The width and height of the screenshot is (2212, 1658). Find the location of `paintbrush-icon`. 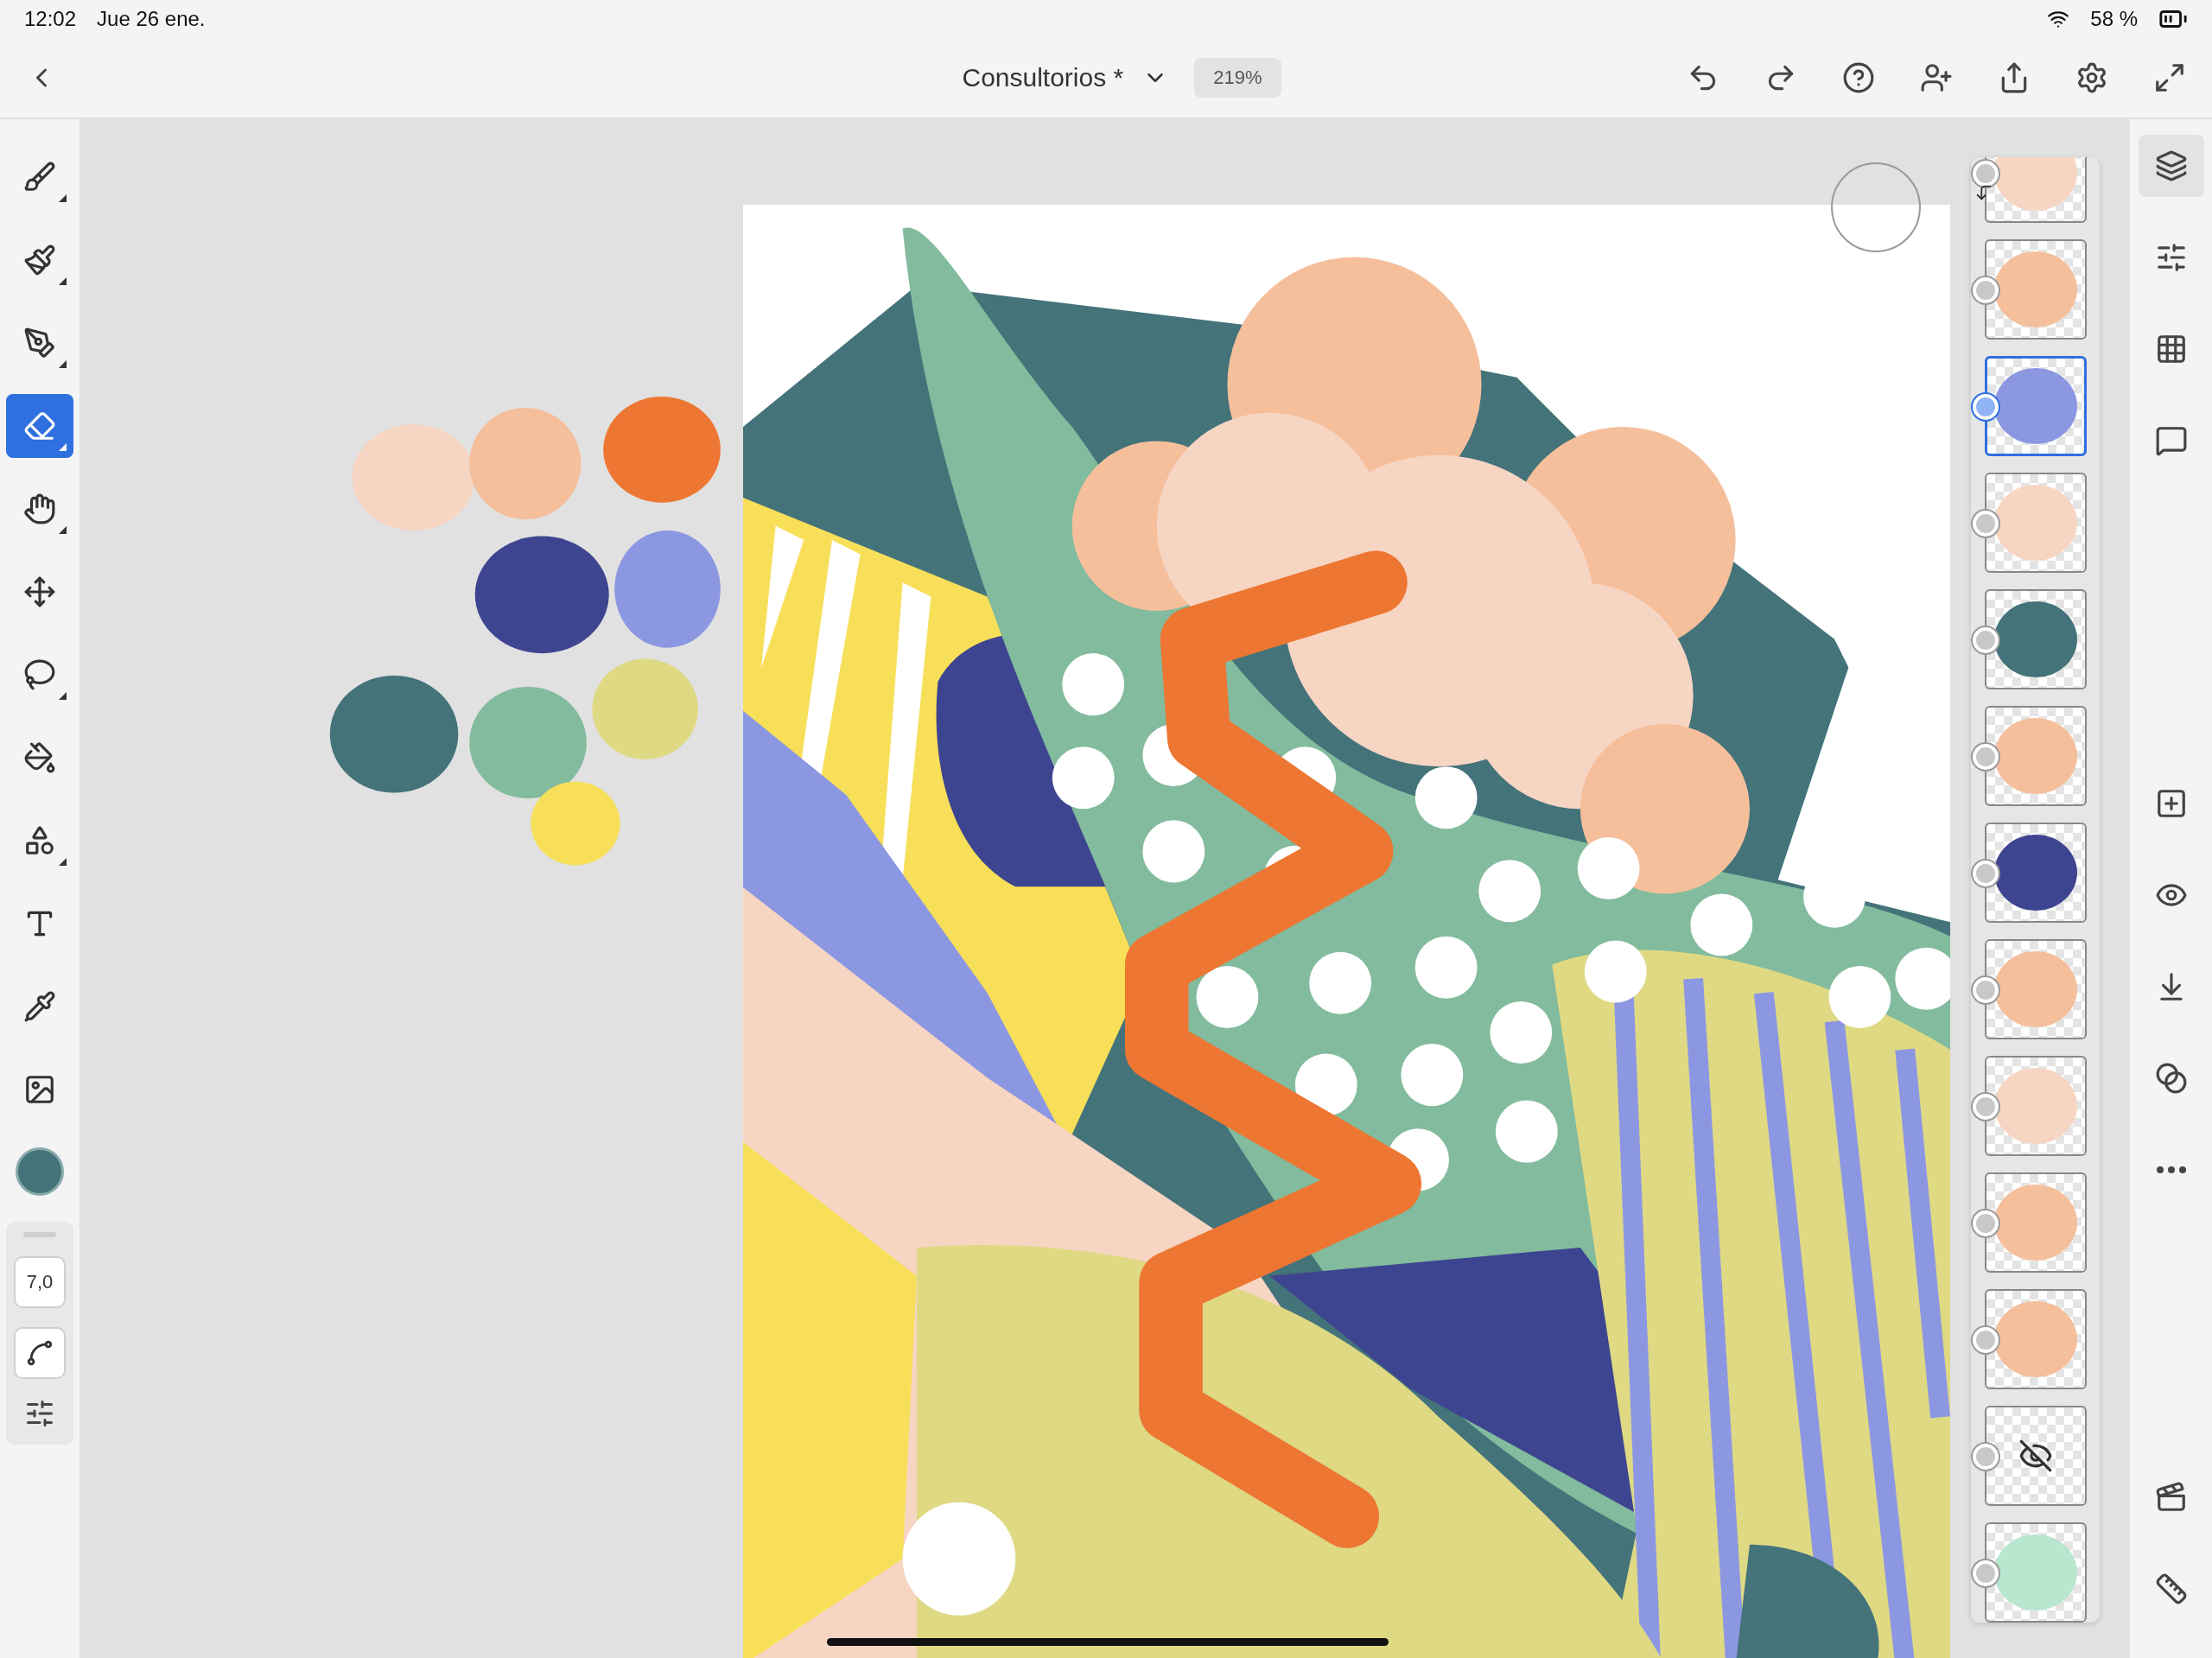

paintbrush-icon is located at coordinates (39, 260).